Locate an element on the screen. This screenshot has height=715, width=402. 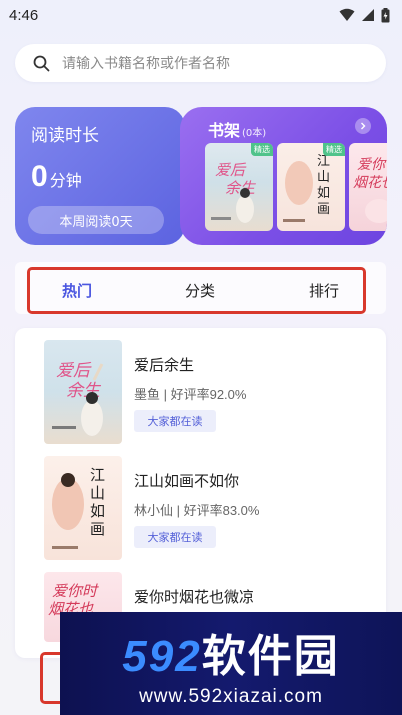
reading-time-card: 阅读时长 0 分钟 本周阅读0天 is located at coordinates (100, 176).